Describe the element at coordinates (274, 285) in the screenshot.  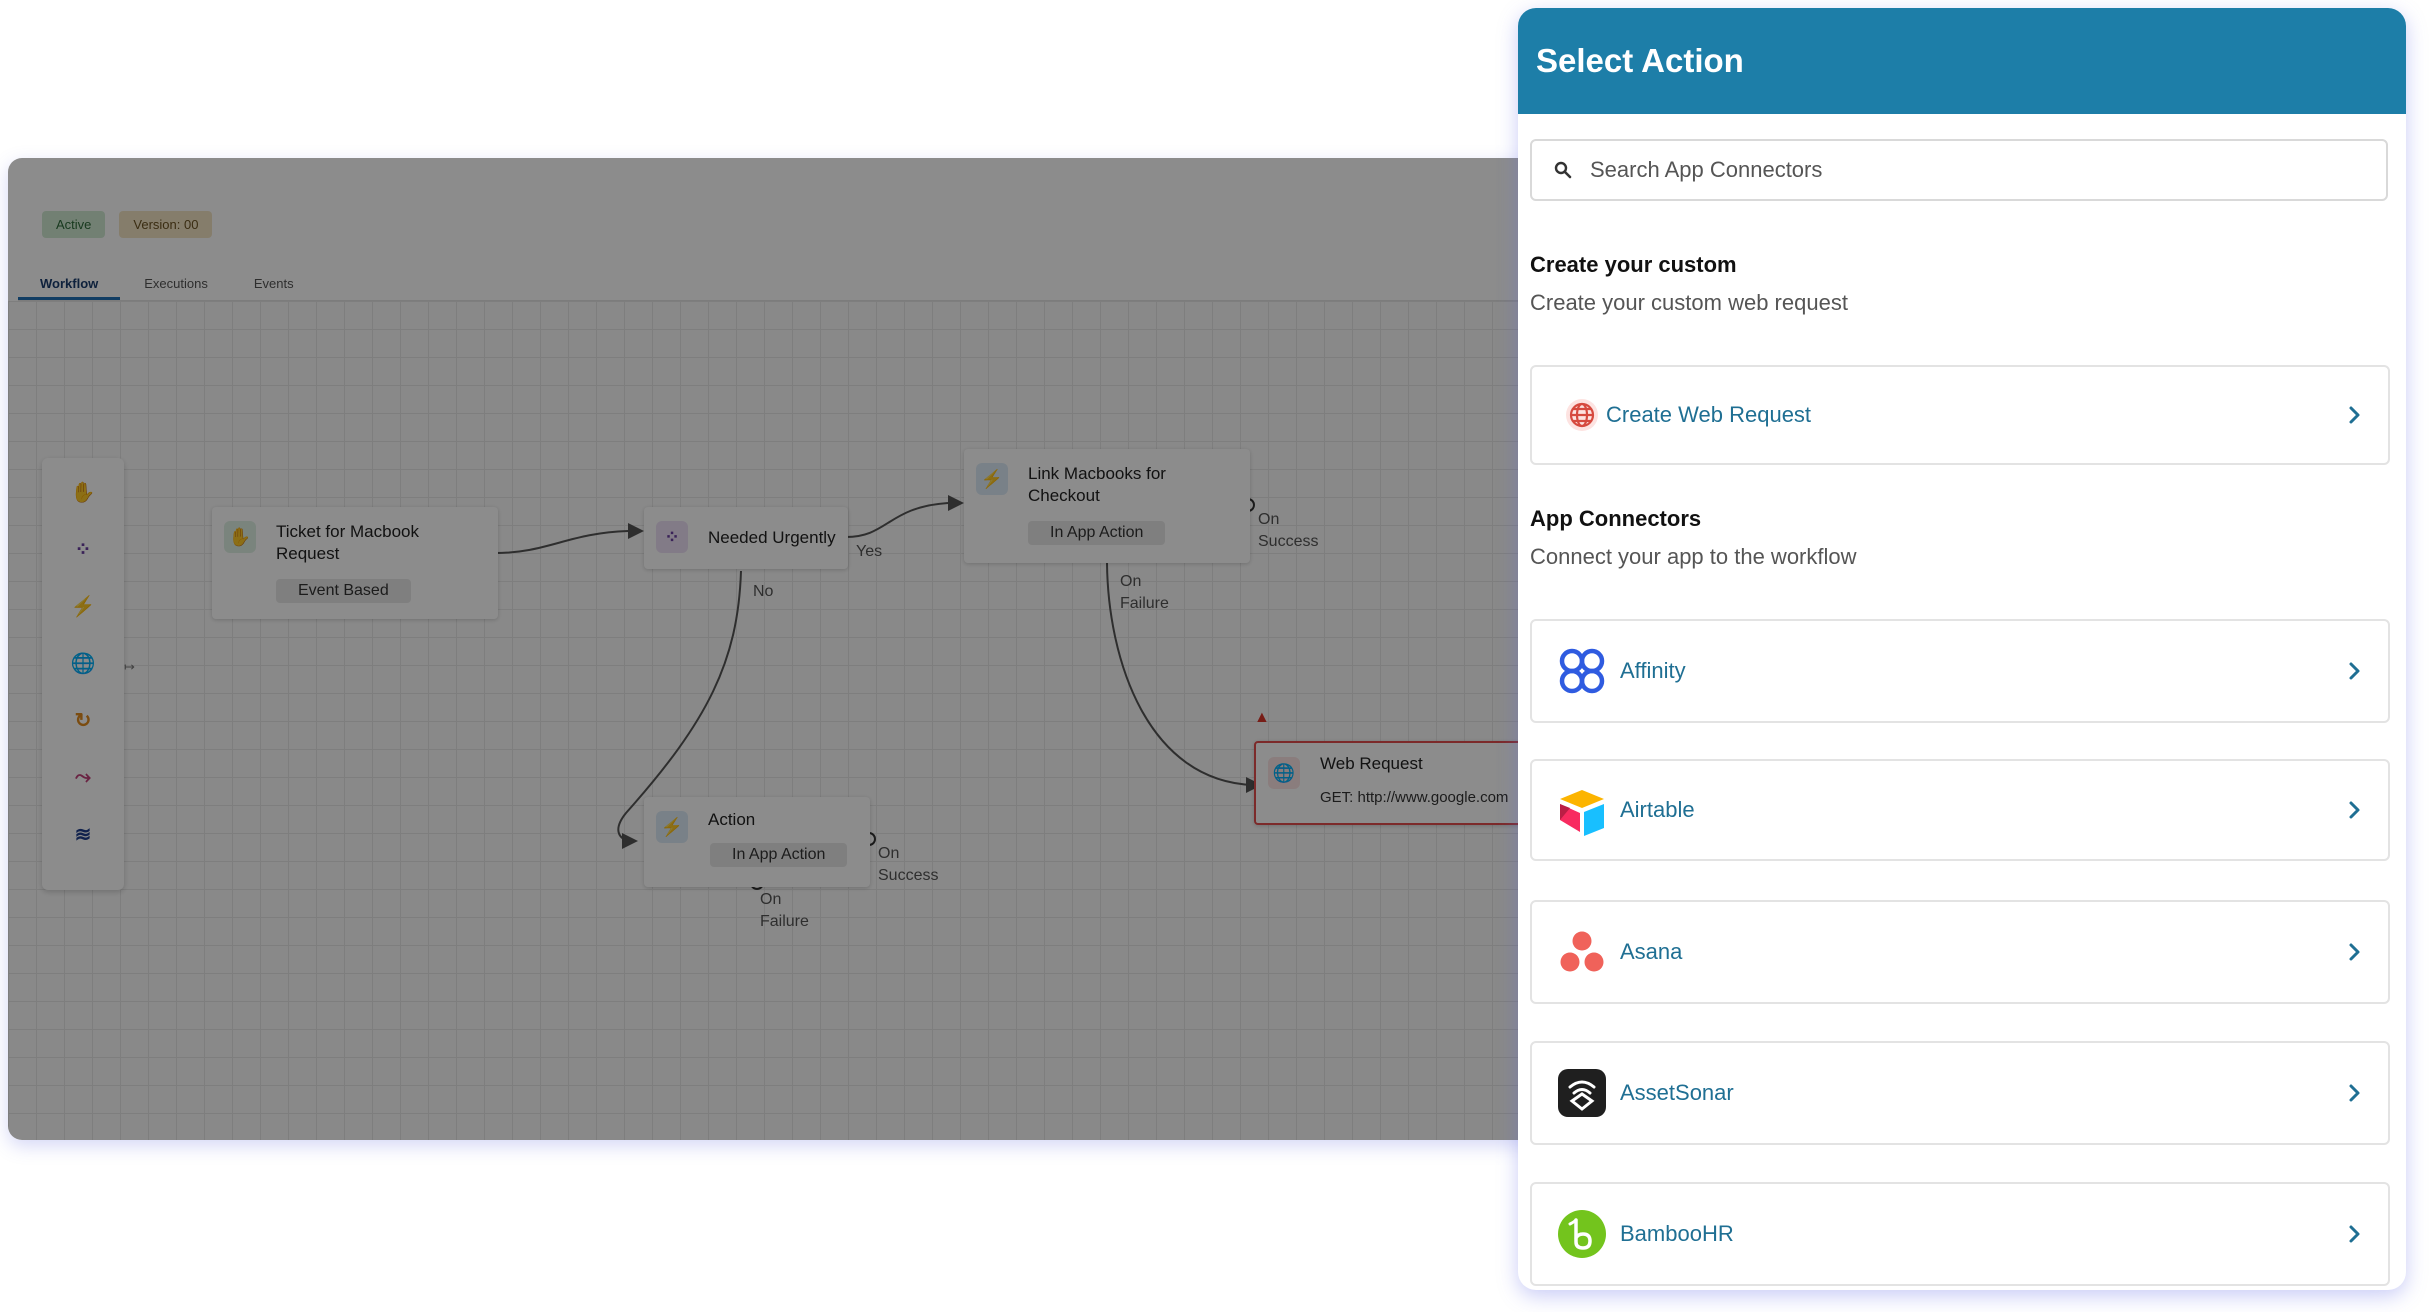
I see `tab-events: Events` at that location.